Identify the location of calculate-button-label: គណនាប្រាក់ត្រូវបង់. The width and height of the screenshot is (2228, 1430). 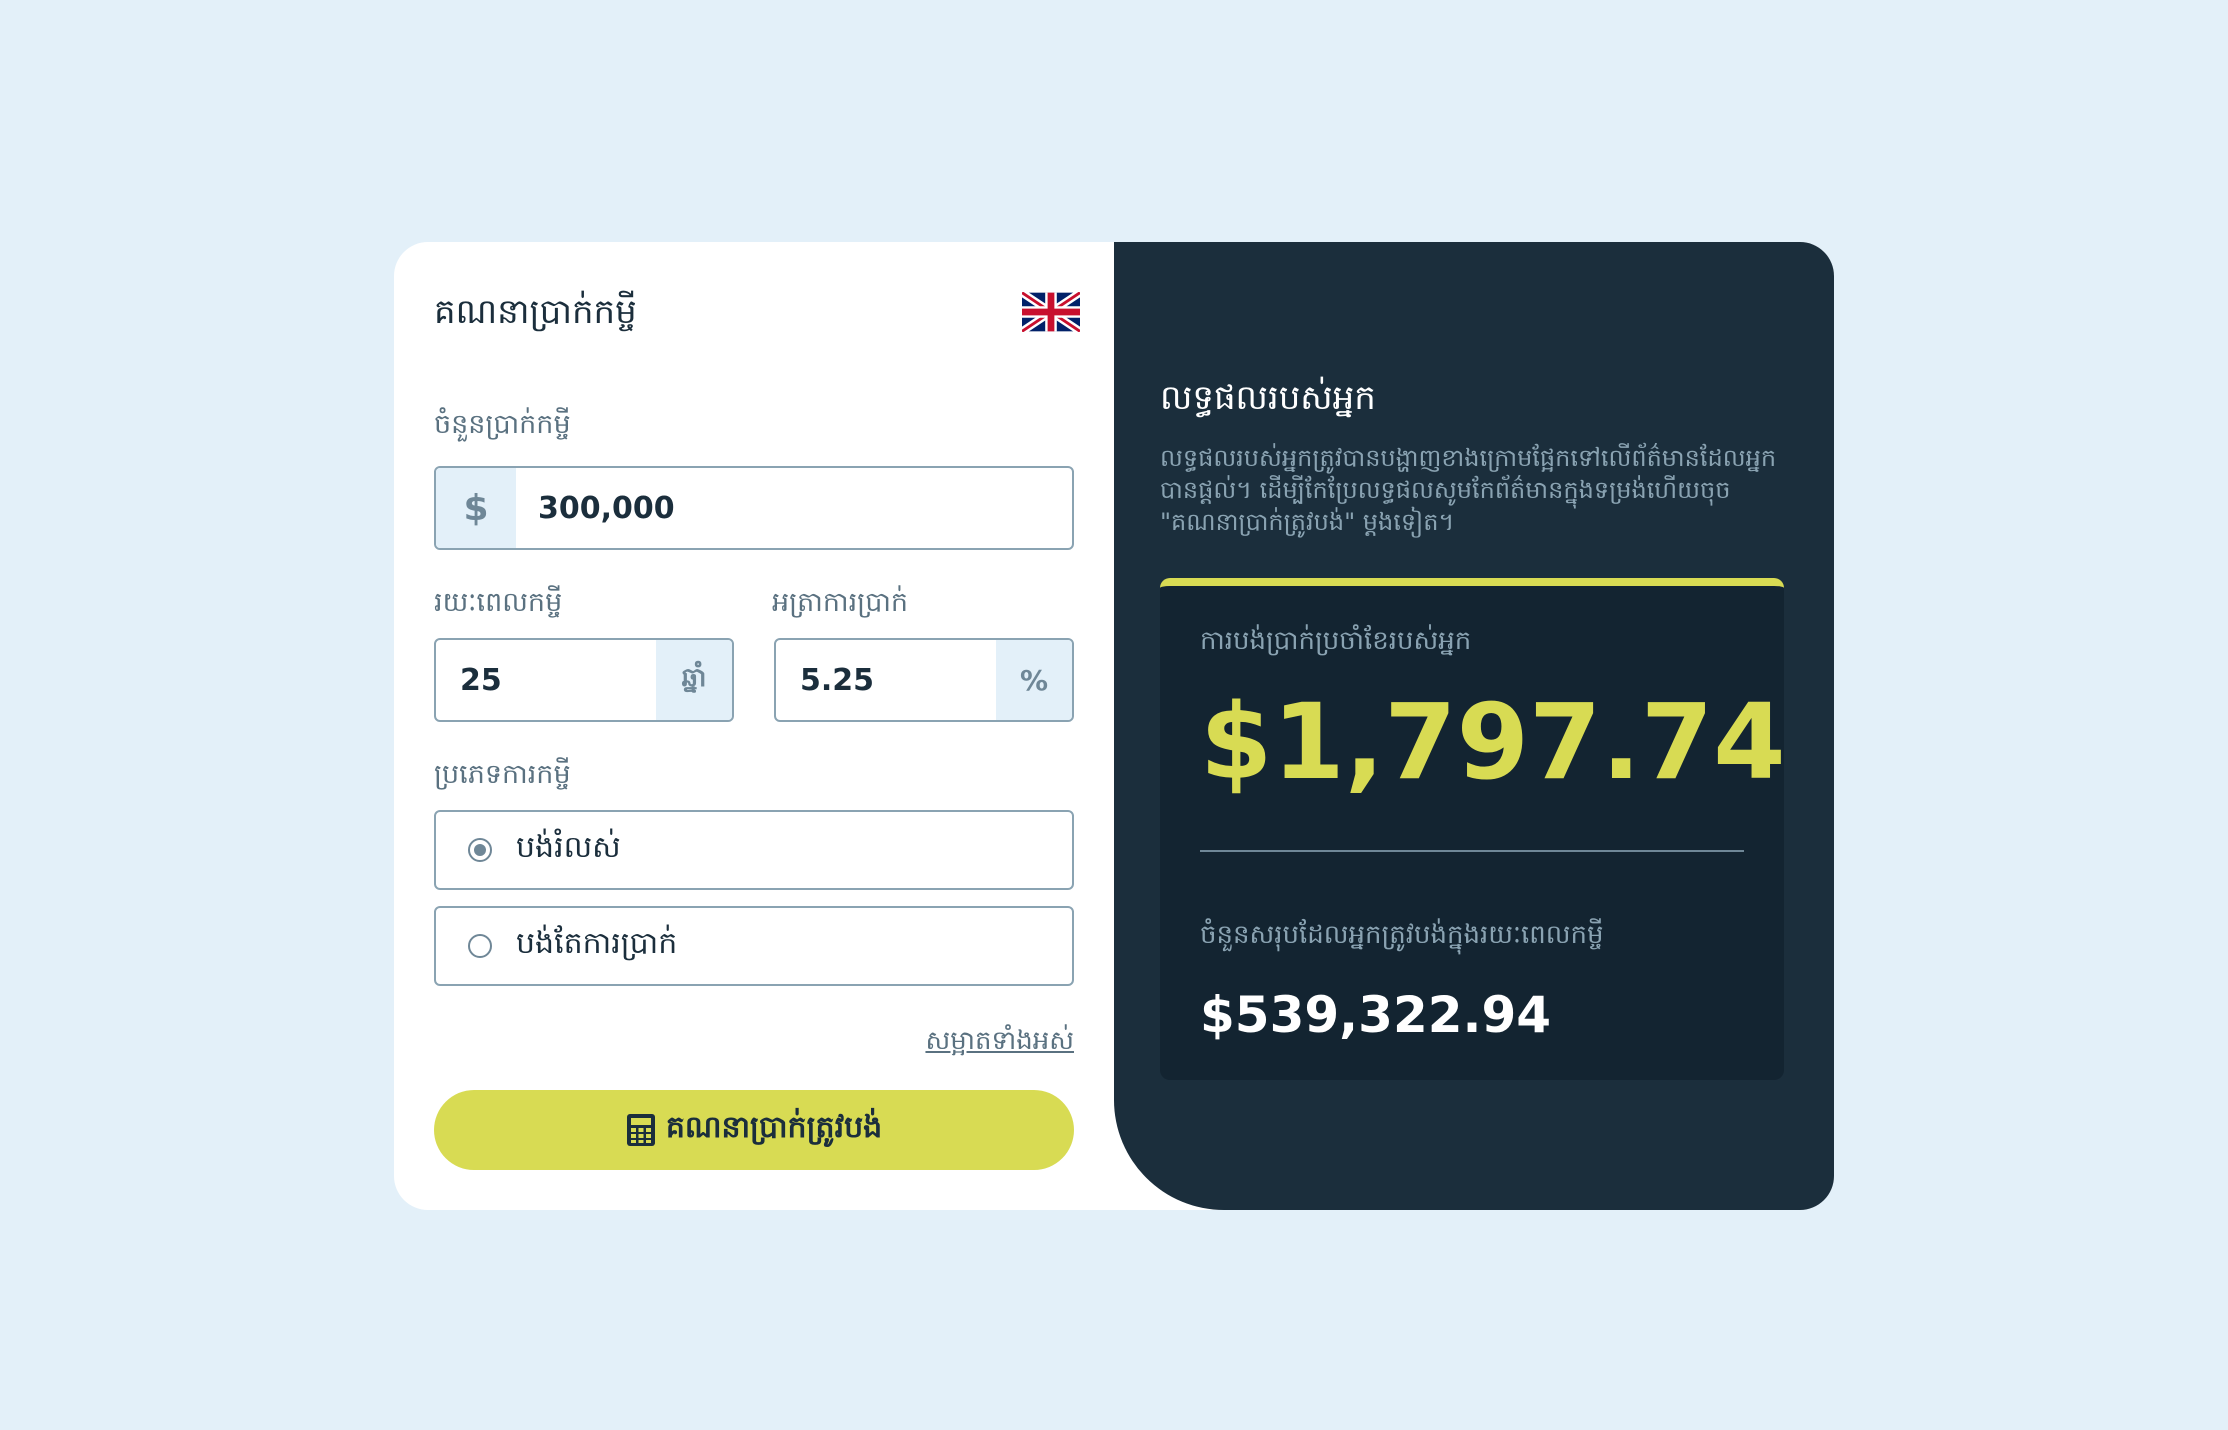
(774, 1127).